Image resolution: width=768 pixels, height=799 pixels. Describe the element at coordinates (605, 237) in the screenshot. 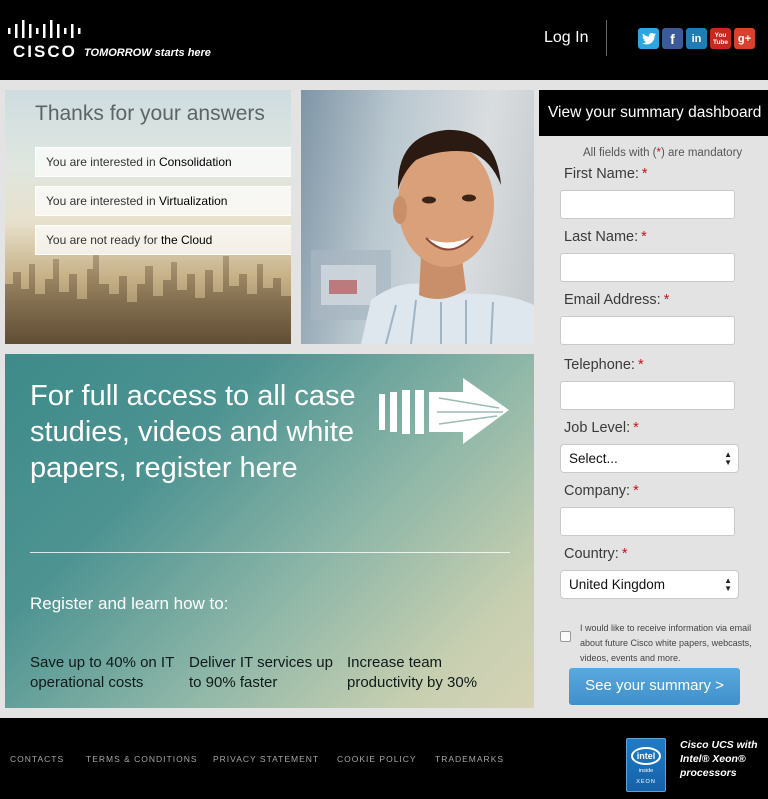

I see `last-name-label: Last Name: *` at that location.